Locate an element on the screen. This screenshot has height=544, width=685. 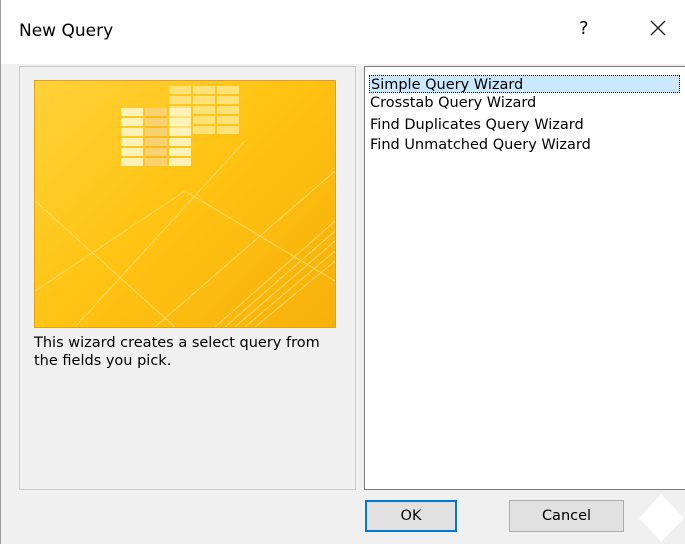
close-icon is located at coordinates (658, 28).